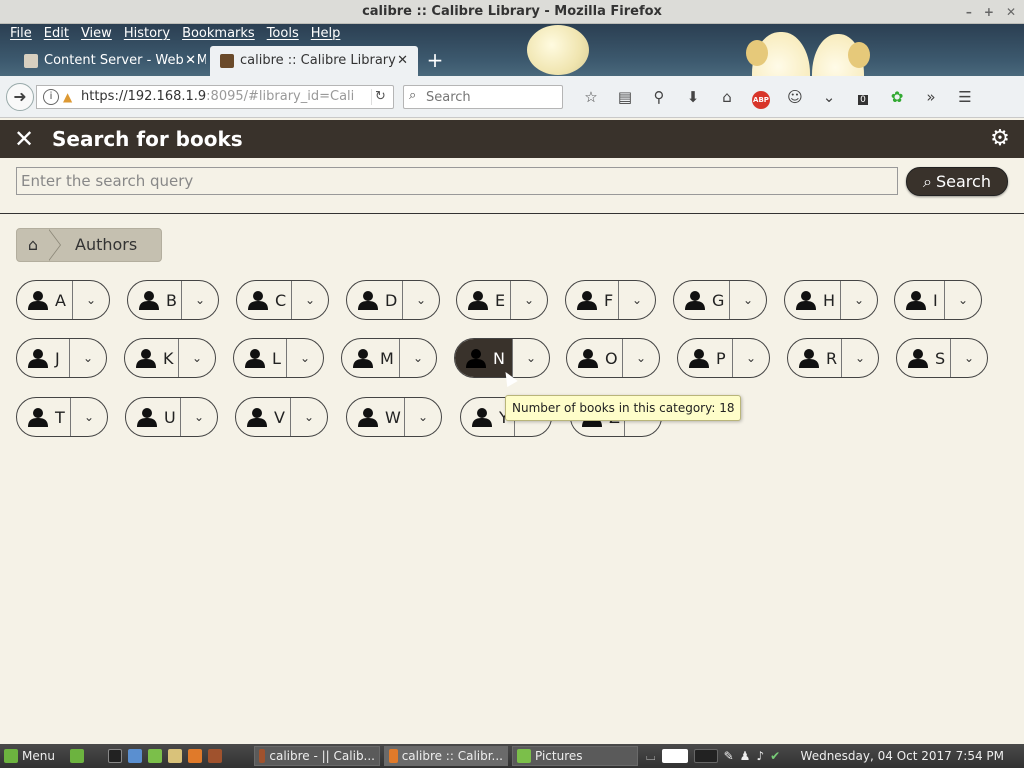 The width and height of the screenshot is (1024, 768). What do you see at coordinates (969, 12) in the screenshot?
I see `minimize-icon: –` at bounding box center [969, 12].